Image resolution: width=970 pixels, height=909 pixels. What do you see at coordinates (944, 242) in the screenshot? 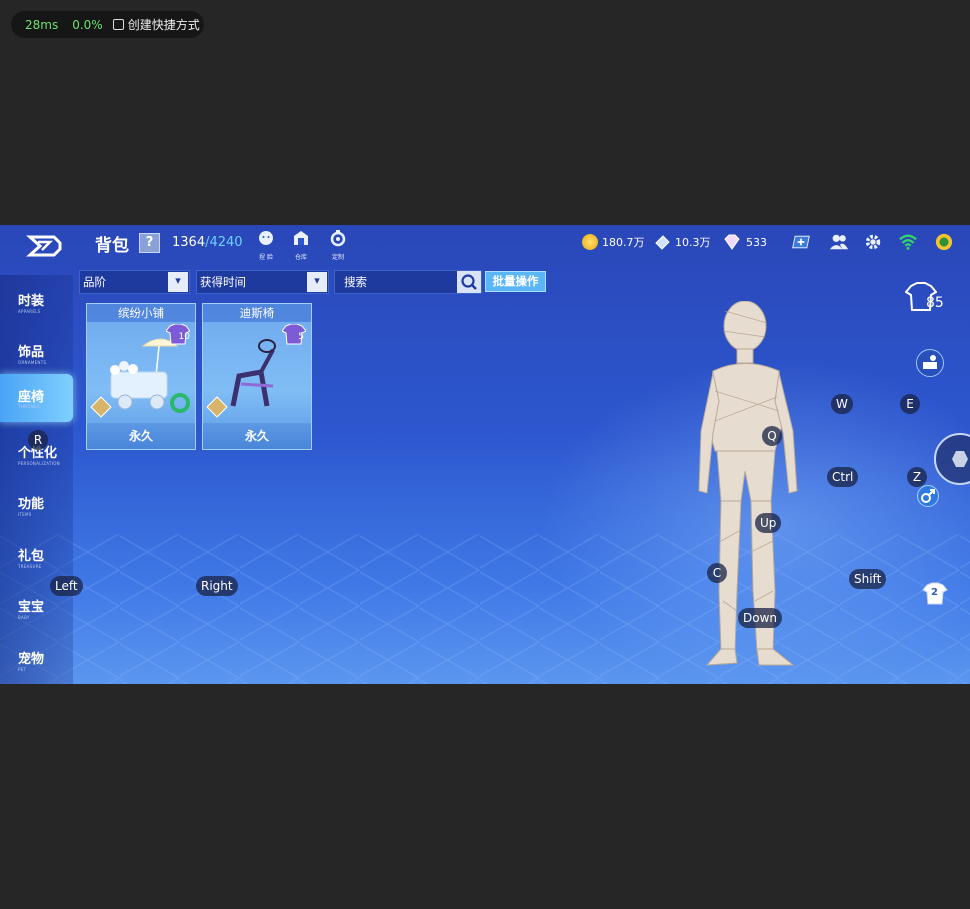
I see `avatar-icon` at bounding box center [944, 242].